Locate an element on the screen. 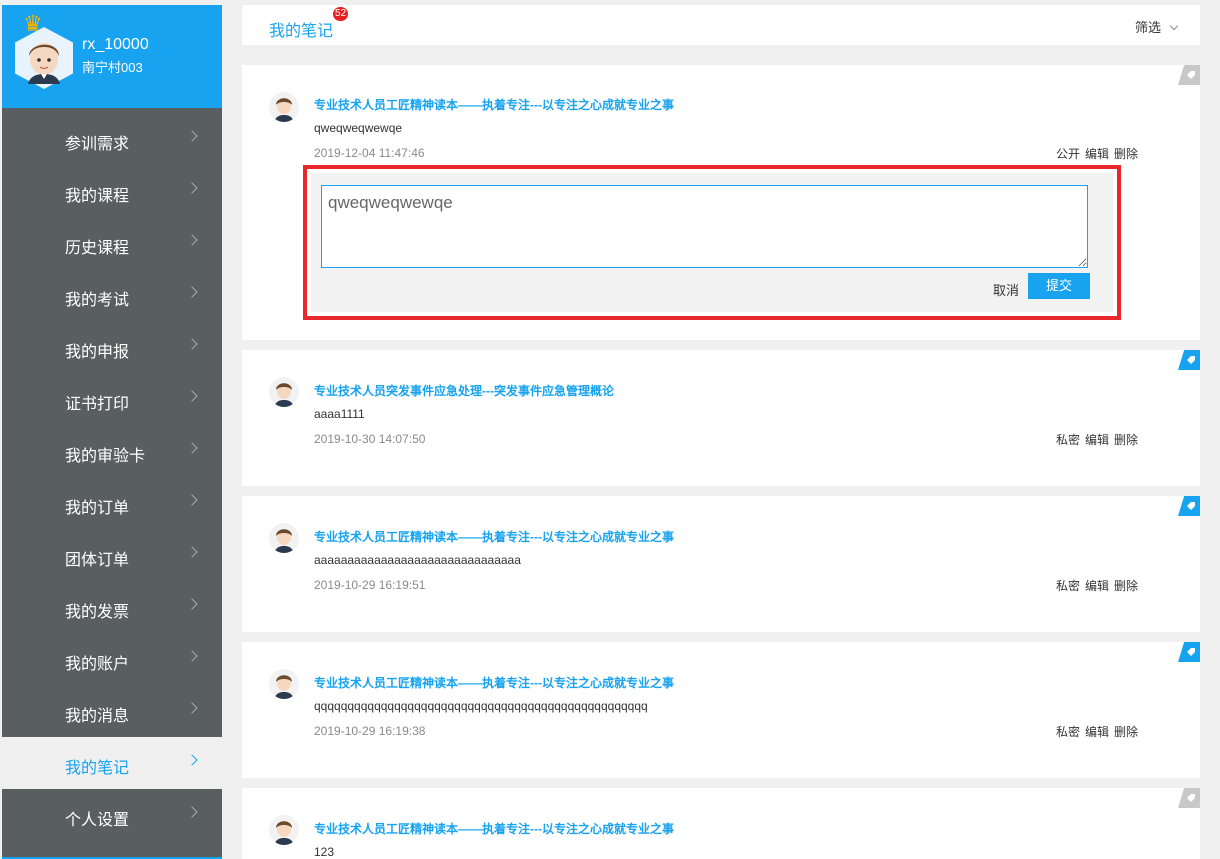 This screenshot has width=1220, height=859. sidebar-item-my-account: 我的账户 is located at coordinates (112, 659).